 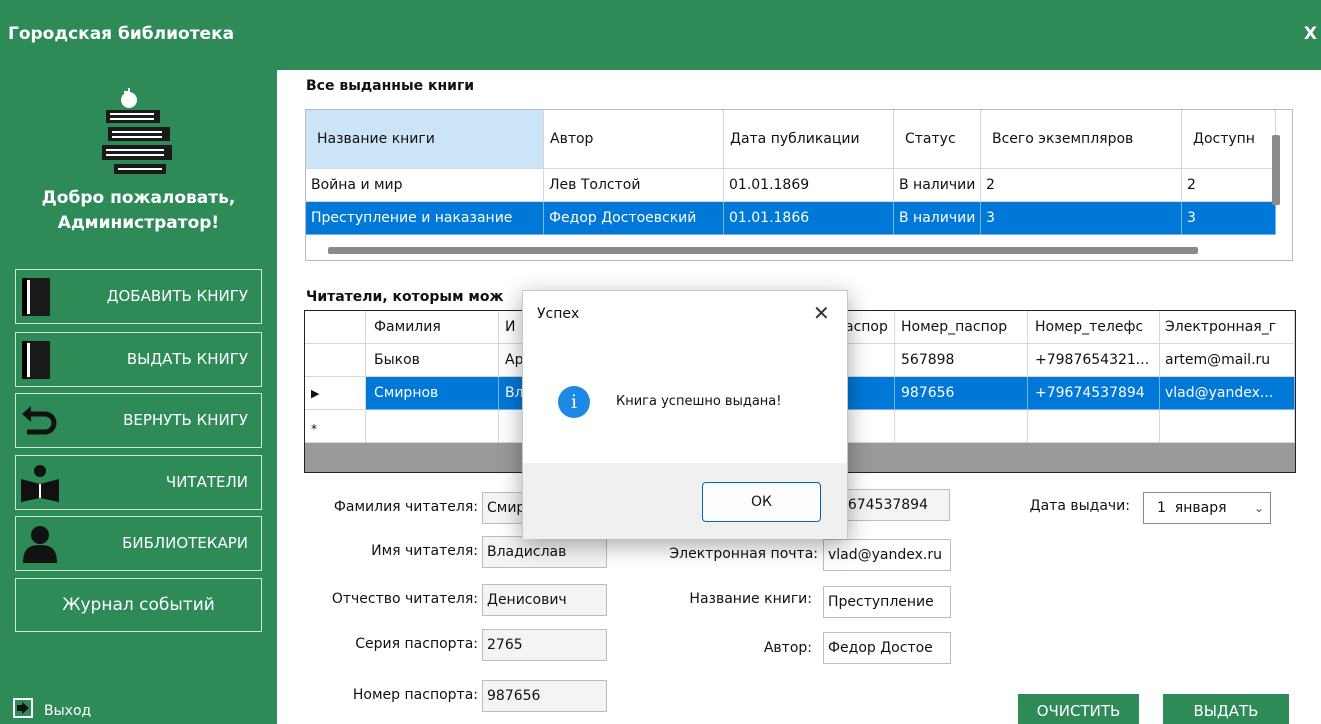 I want to click on column-header: Название книги, so click(x=425, y=139).